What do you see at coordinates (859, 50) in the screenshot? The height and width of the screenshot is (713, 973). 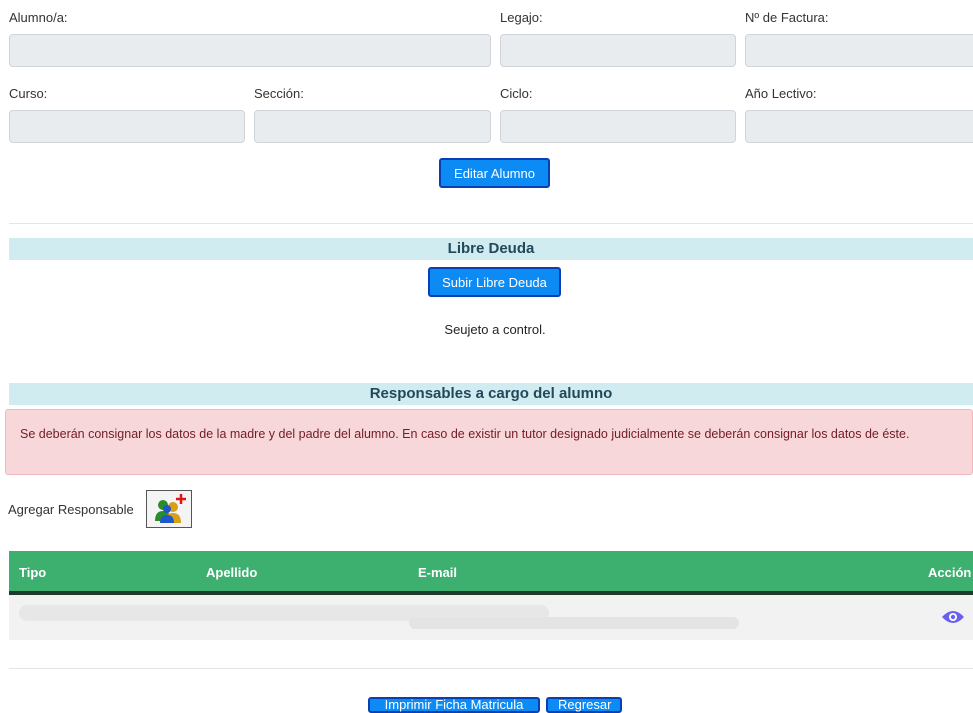 I see `factura-field` at bounding box center [859, 50].